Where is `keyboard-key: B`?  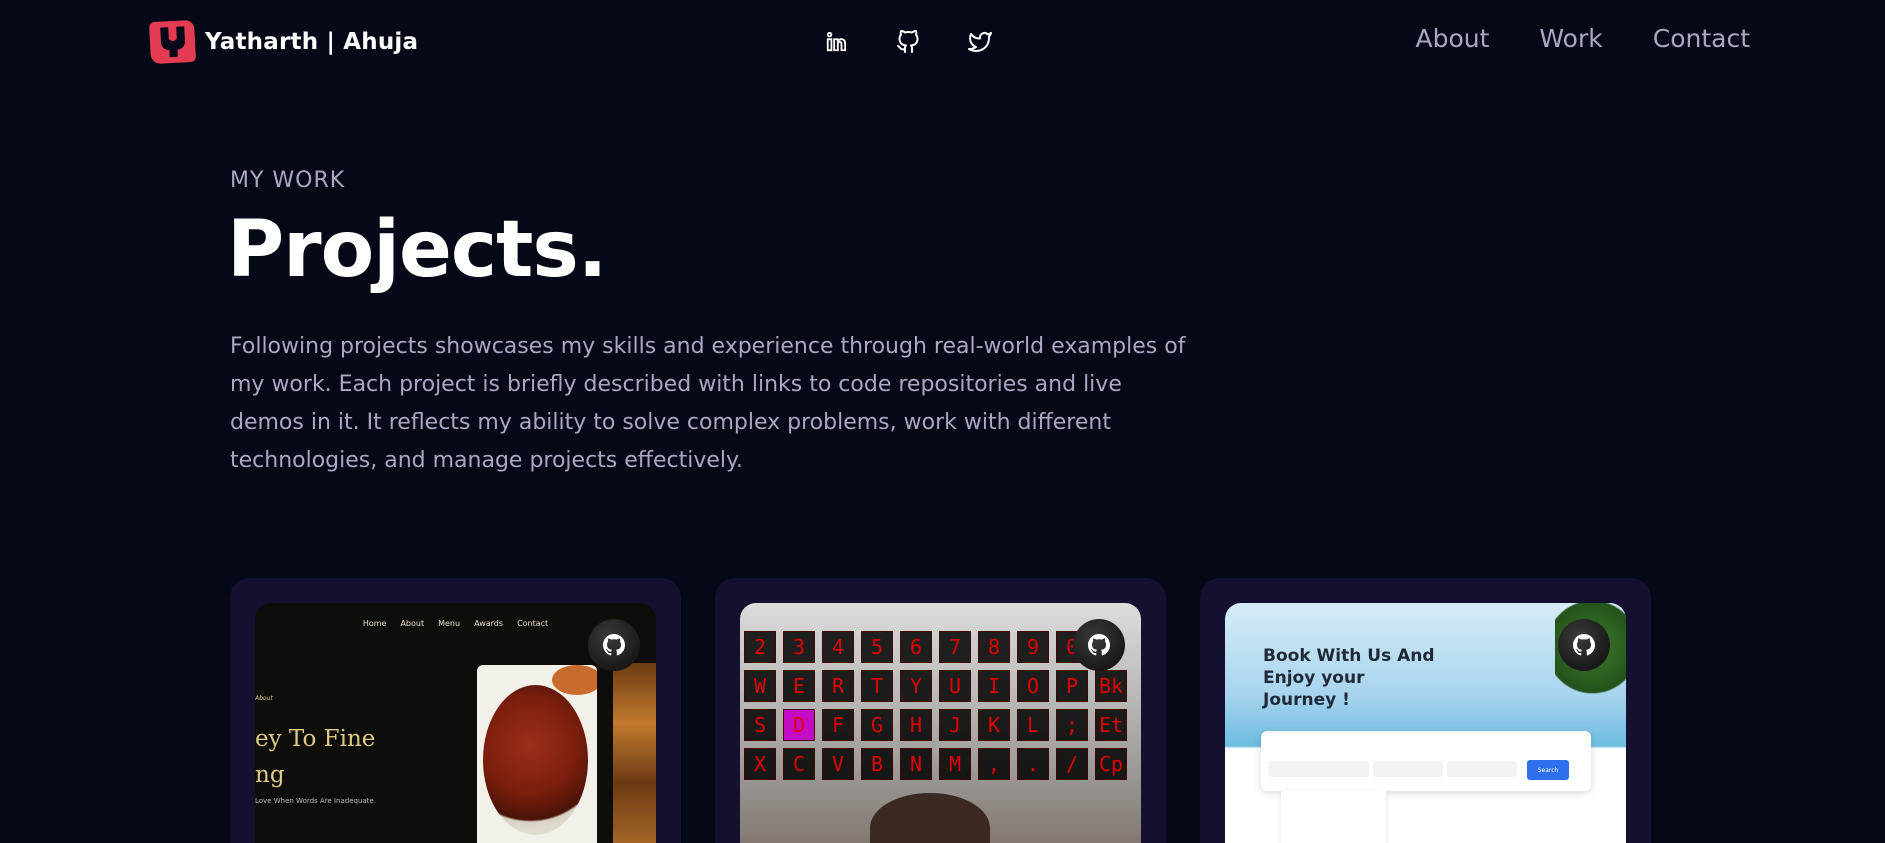
keyboard-key: B is located at coordinates (877, 764).